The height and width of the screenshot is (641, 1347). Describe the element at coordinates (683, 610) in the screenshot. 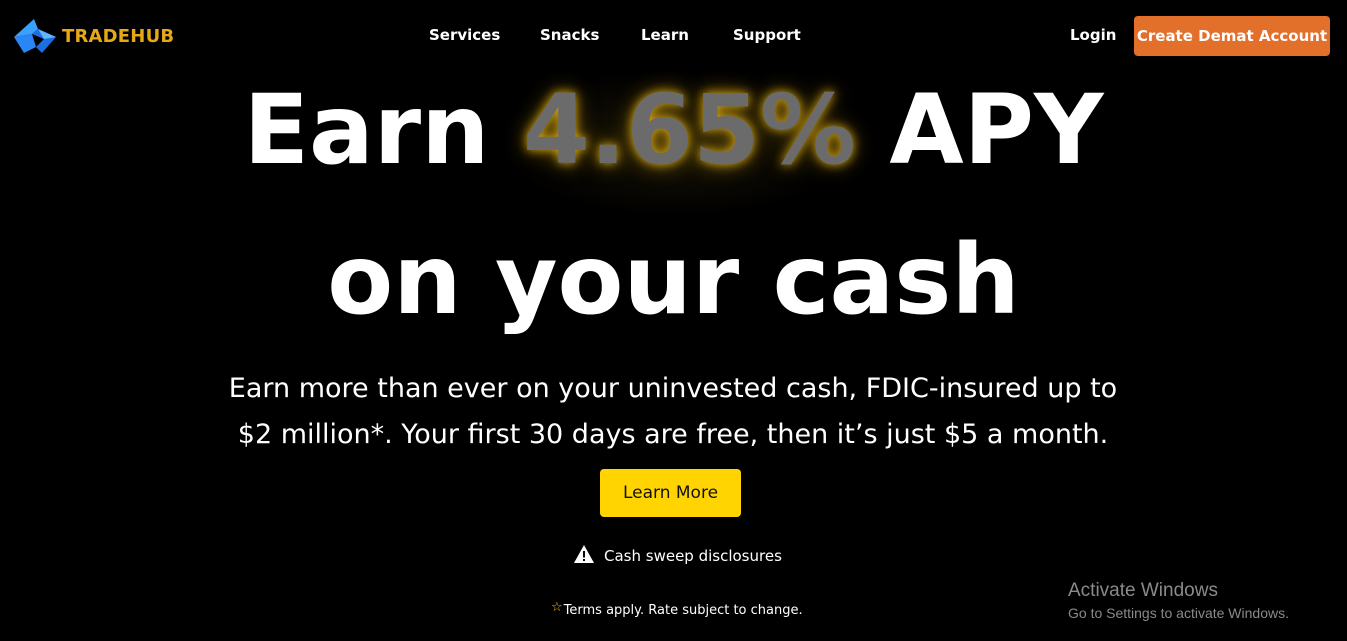

I see `terms-text: Terms apply. Rate subject to change.` at that location.